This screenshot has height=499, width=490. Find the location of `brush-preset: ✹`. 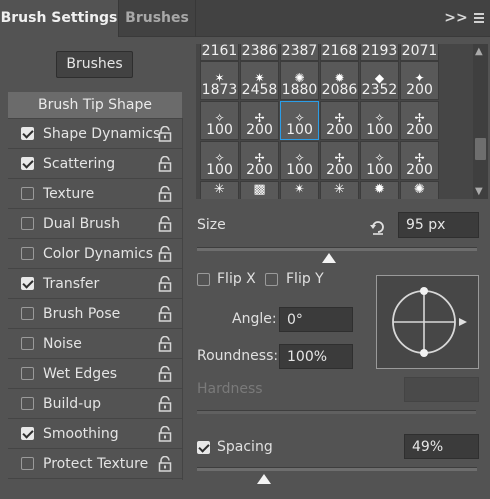

brush-preset: ✹ is located at coordinates (379, 190).